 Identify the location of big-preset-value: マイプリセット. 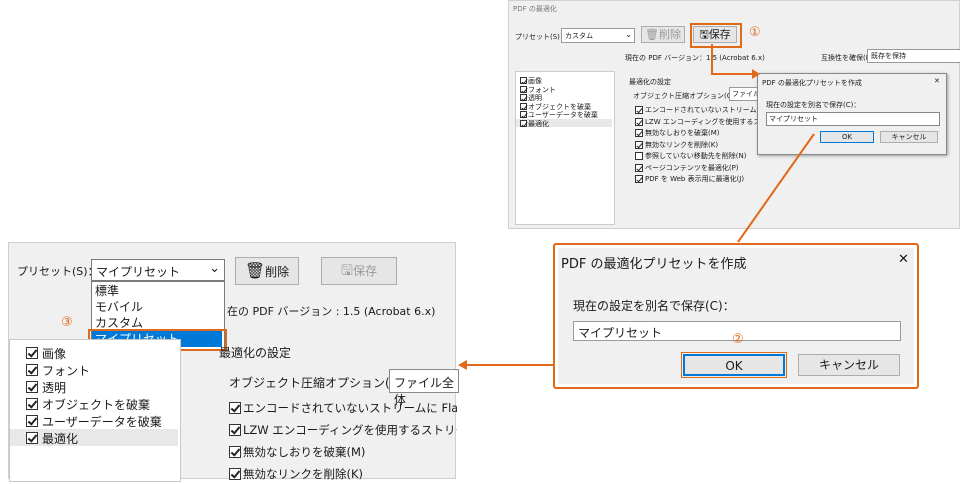
(138, 272).